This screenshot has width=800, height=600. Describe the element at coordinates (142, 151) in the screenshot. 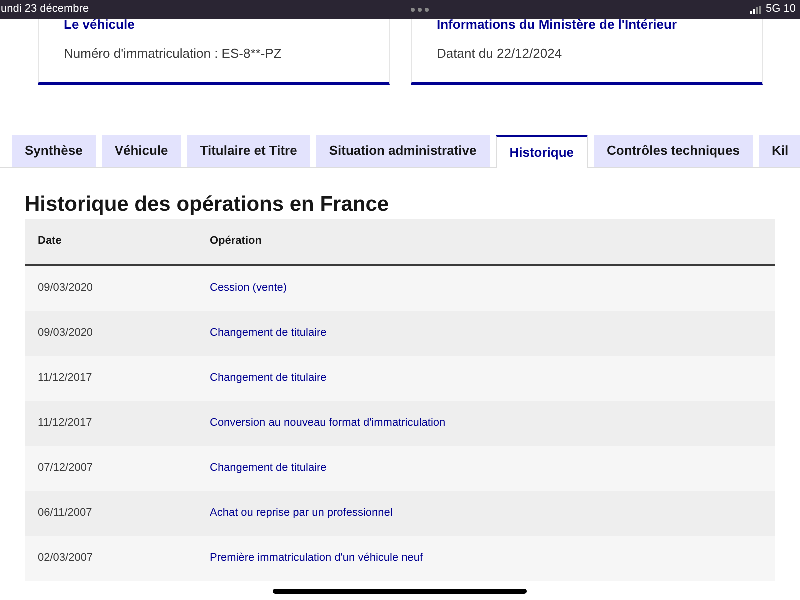

I see `tab: Véhicule` at that location.